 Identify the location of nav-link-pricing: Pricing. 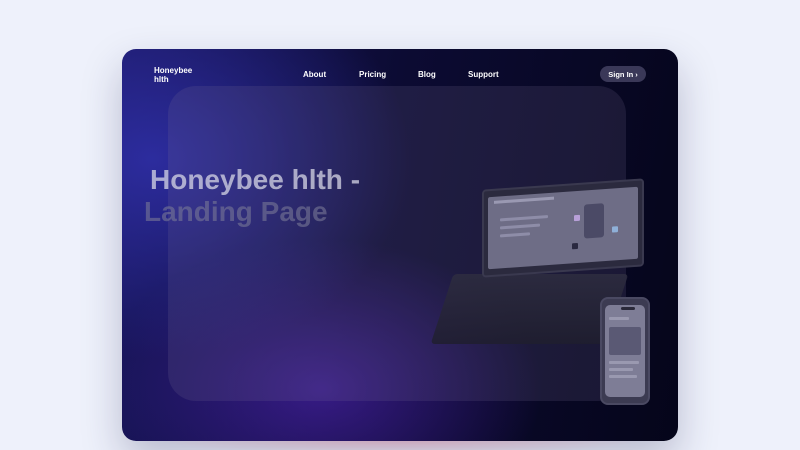
(372, 74).